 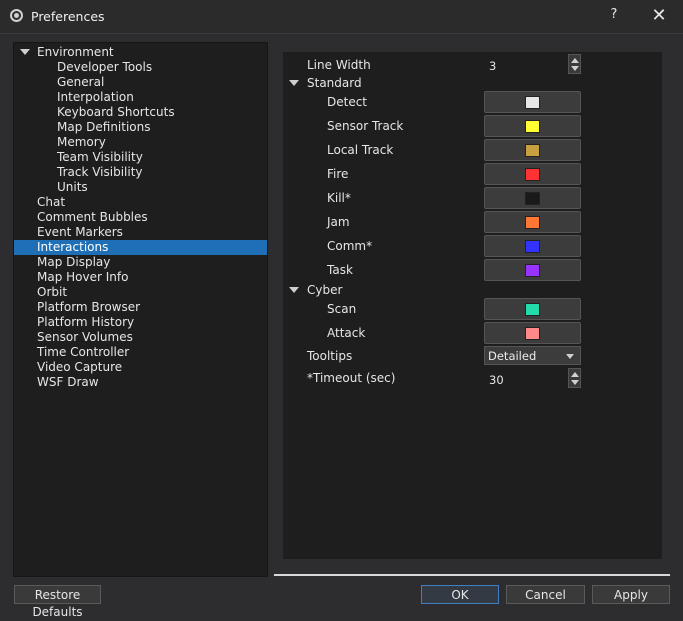 I want to click on chevron-down-icon, so click(x=570, y=356).